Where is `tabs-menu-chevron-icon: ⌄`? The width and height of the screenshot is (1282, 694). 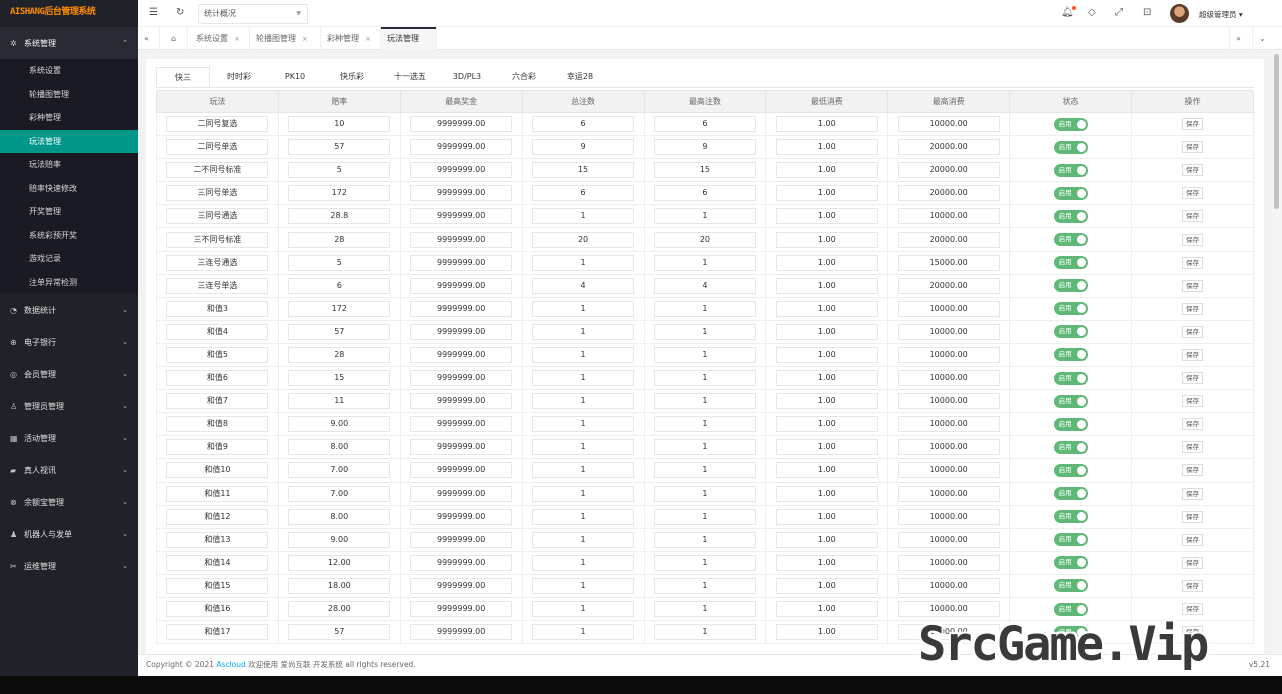 tabs-menu-chevron-icon: ⌄ is located at coordinates (1267, 38).